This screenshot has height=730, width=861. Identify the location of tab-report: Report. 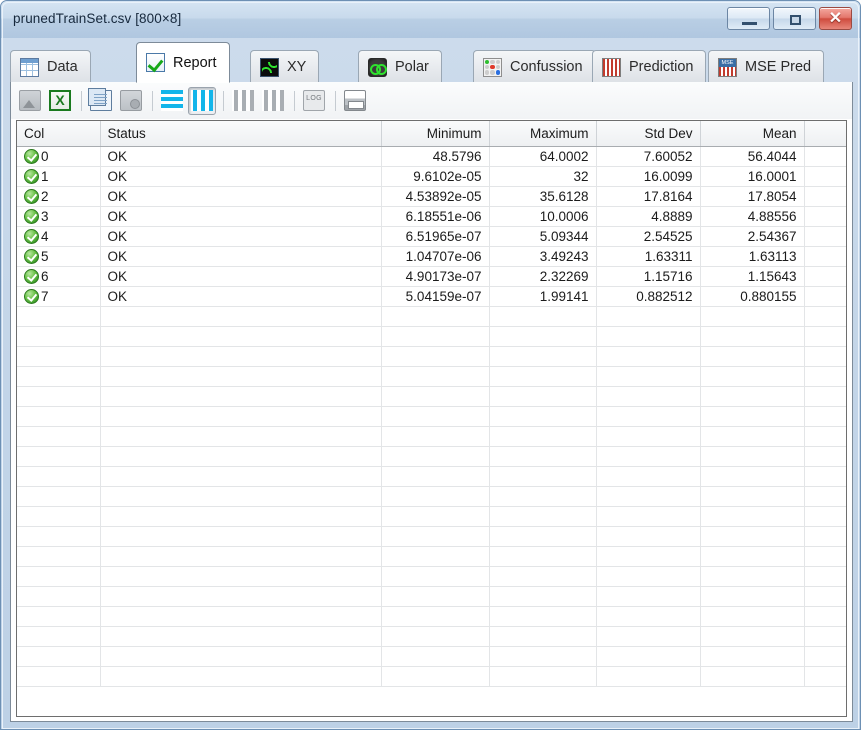
(183, 62).